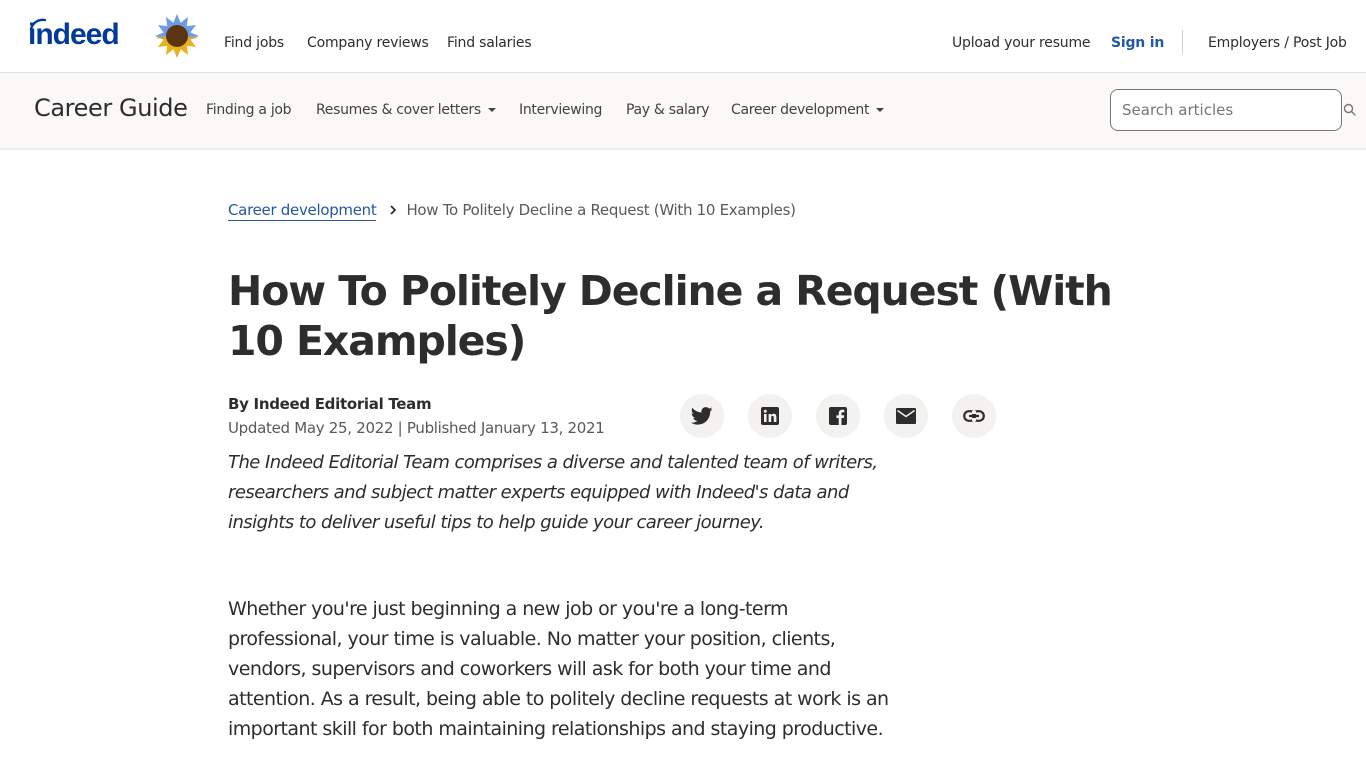  Describe the element at coordinates (1226, 110) in the screenshot. I see `search-articles-input` at that location.